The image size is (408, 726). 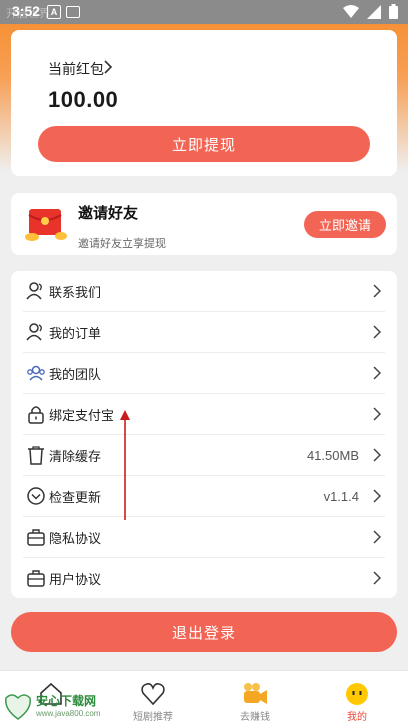 I want to click on watermark: 安心下载网 www.java800.com, so click(x=57, y=705).